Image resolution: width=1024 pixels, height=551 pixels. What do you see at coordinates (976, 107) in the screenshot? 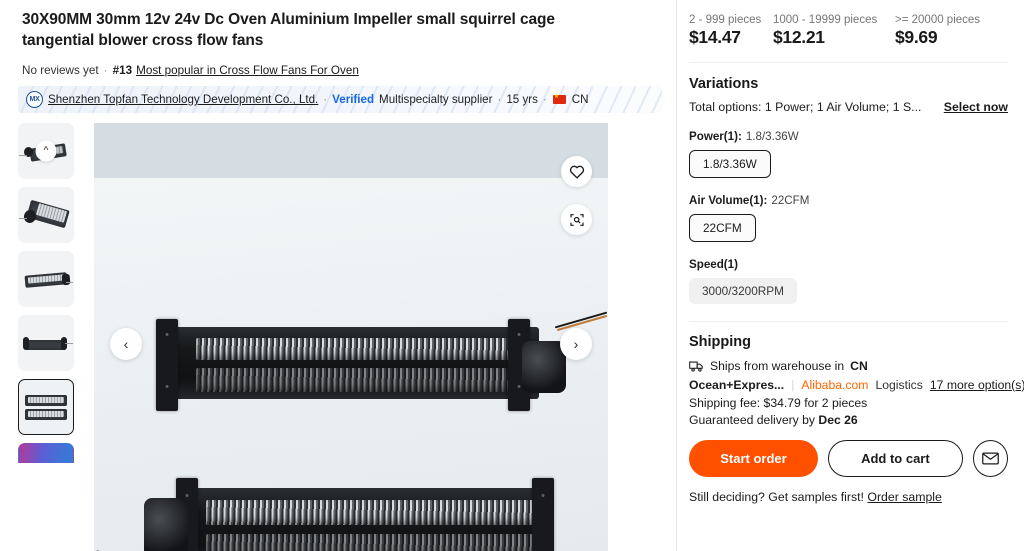
I see `select-now-link: Select now` at bounding box center [976, 107].